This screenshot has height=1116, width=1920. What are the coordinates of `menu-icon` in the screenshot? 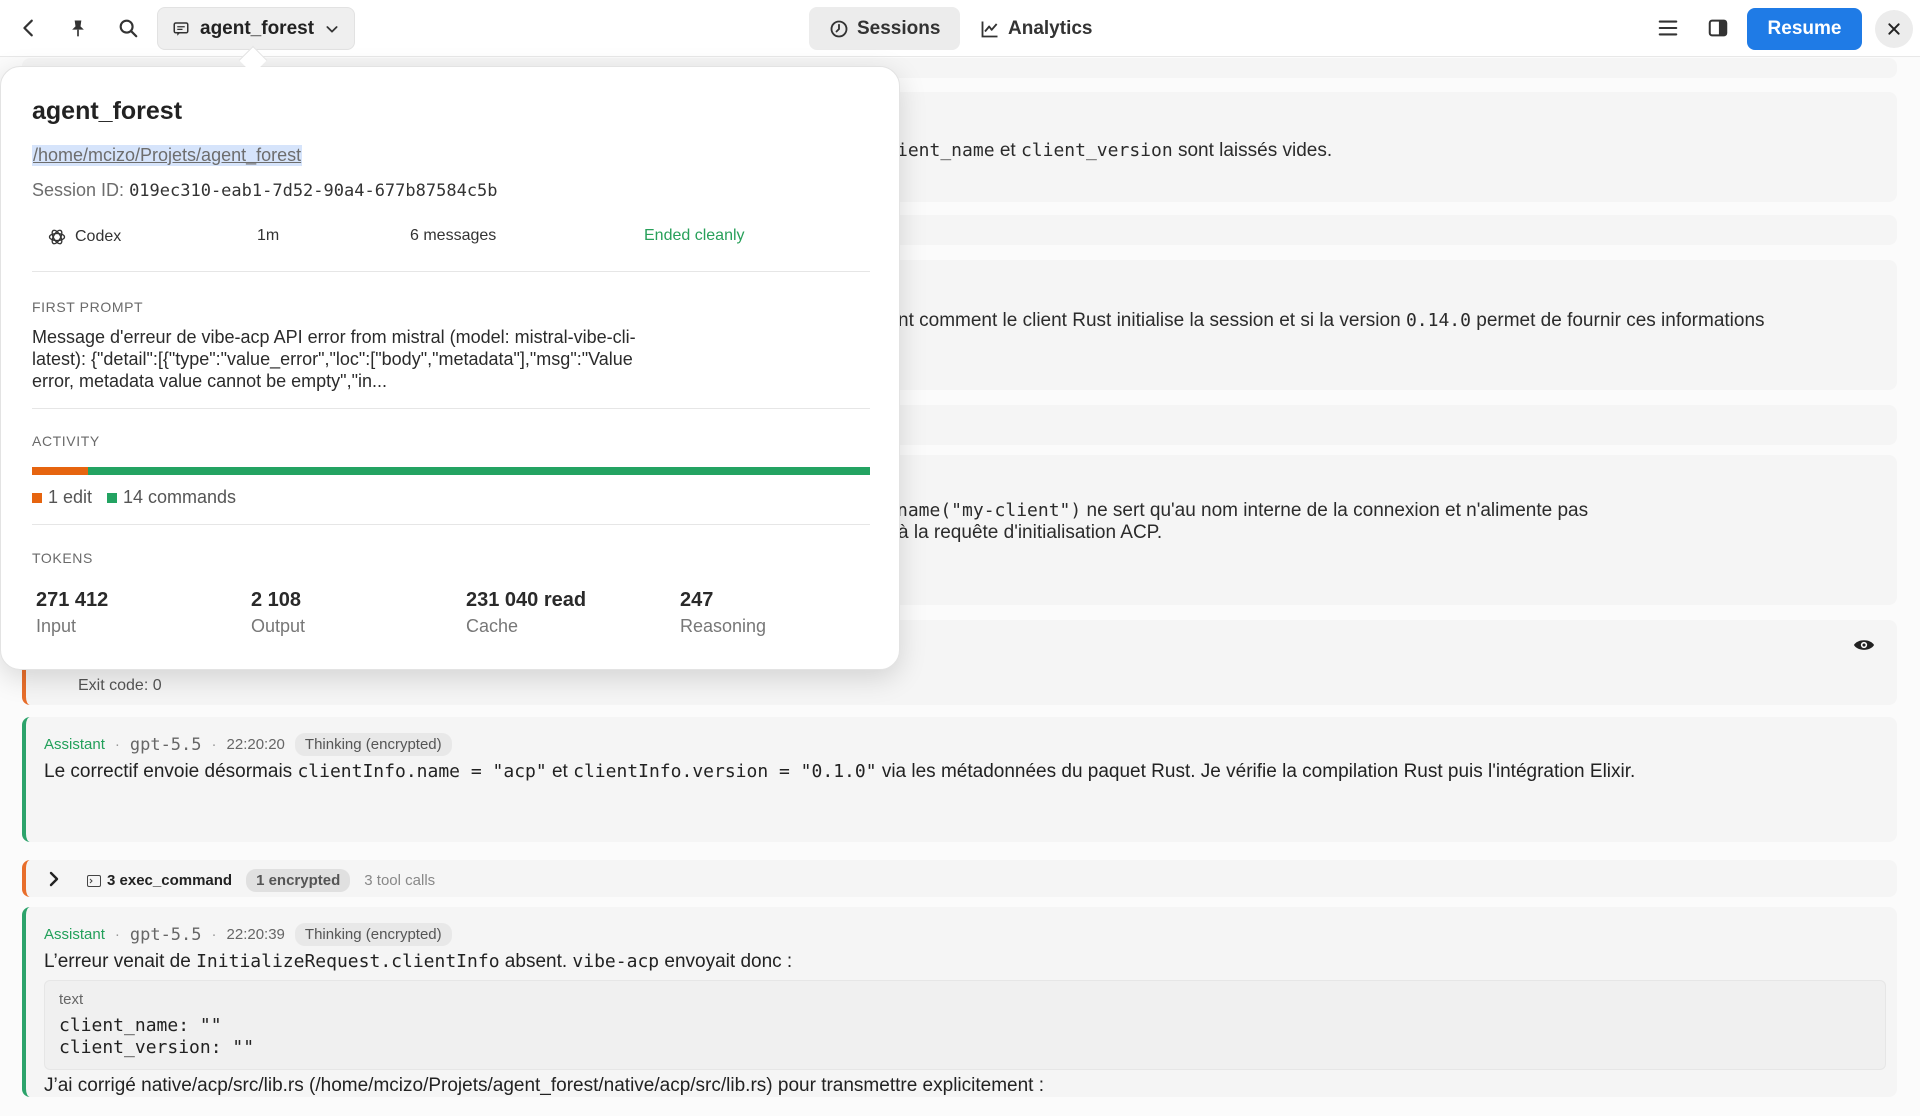 It's located at (1668, 28).